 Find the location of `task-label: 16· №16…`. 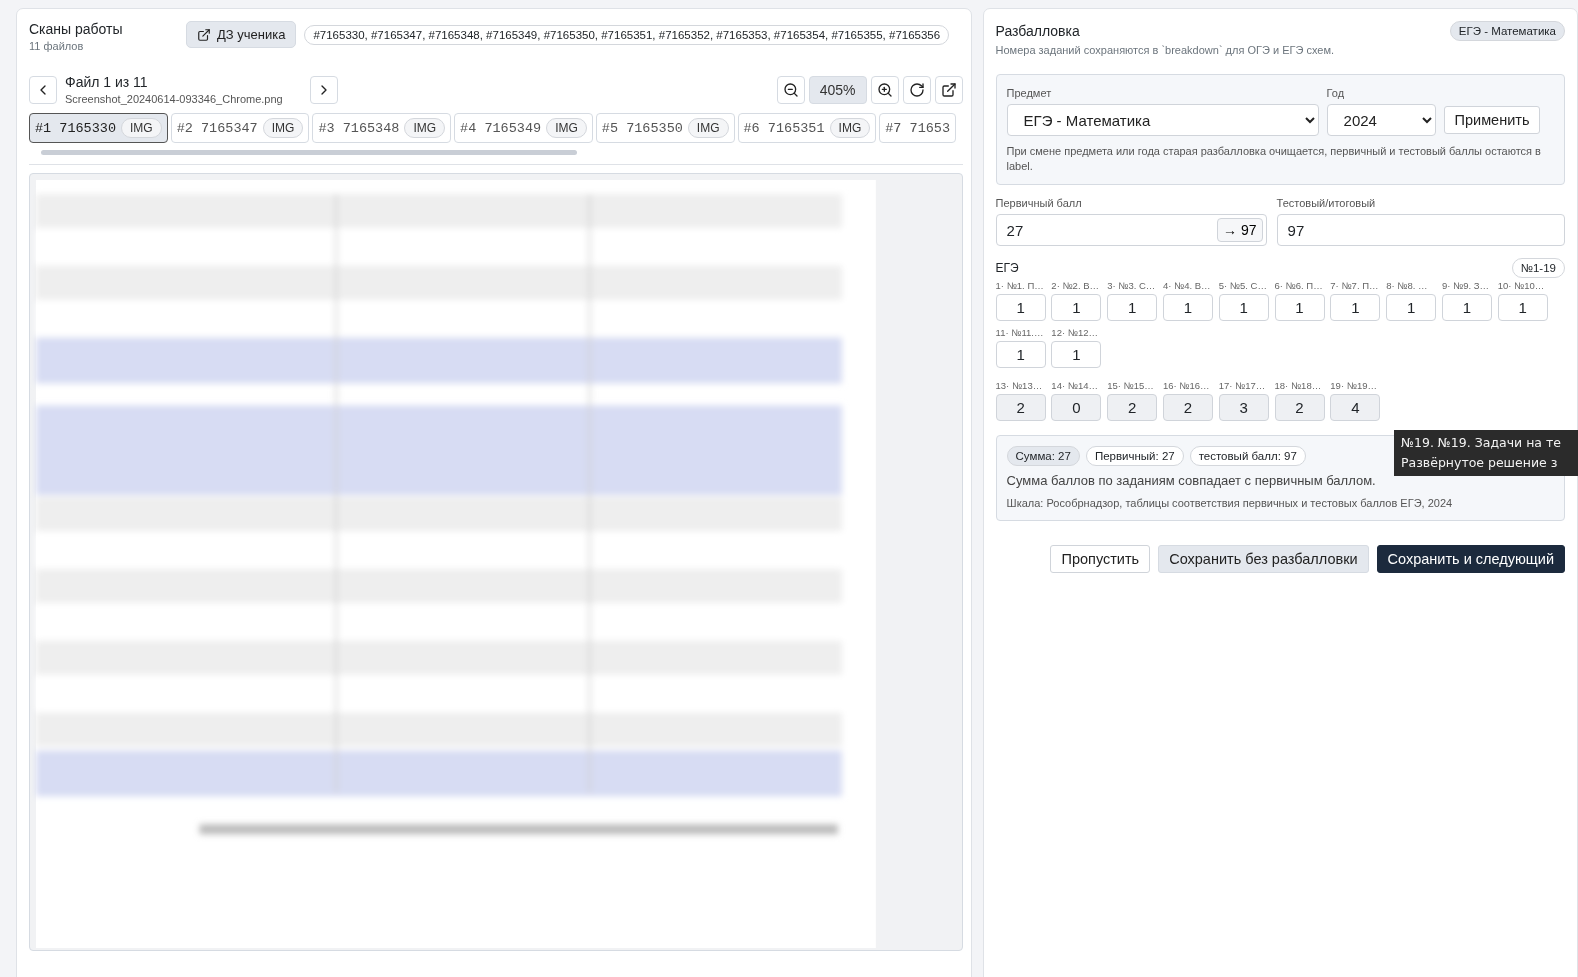

task-label: 16· №16… is located at coordinates (1186, 385).